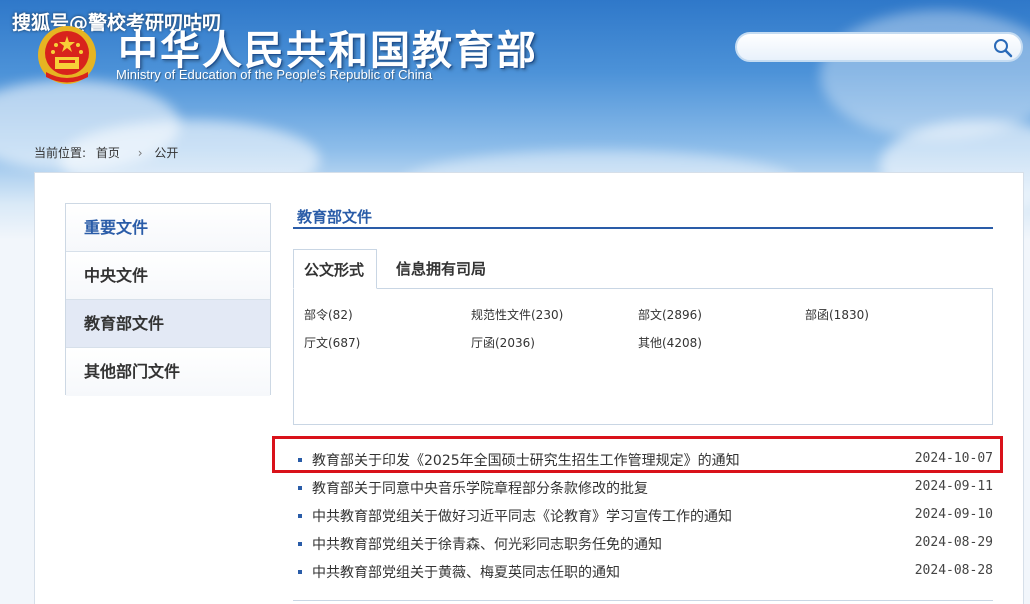 The height and width of the screenshot is (604, 1030). I want to click on filter-link: 厅函(2036), so click(503, 342).